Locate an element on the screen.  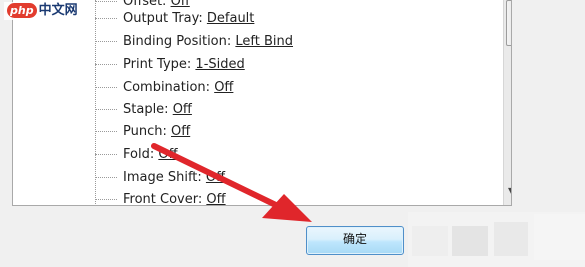
site-watermark: php 中文网 is located at coordinates (42, 11).